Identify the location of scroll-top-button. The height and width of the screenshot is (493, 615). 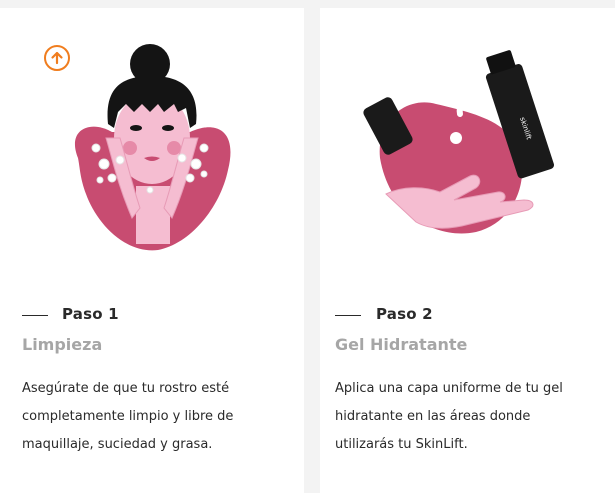
(57, 58).